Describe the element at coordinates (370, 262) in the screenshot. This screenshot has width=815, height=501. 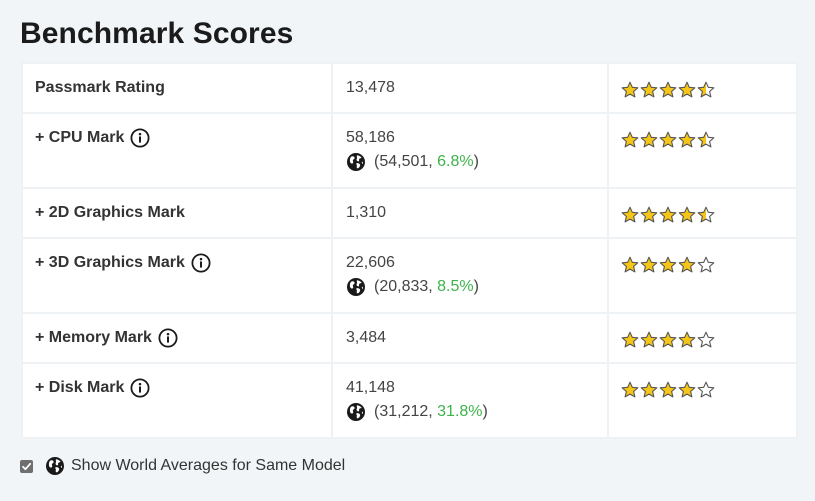
I see `score-value: 22,606` at that location.